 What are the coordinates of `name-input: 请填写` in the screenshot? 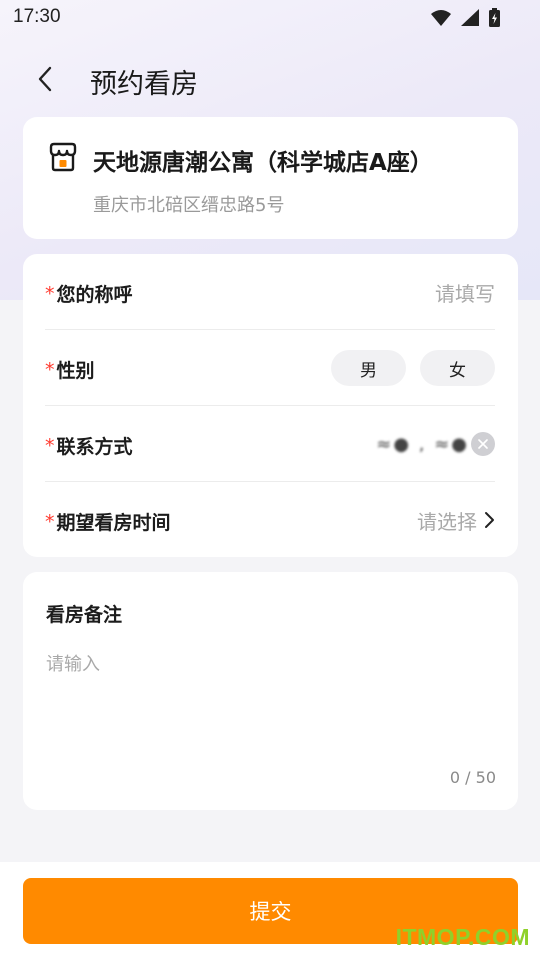 It's located at (465, 292).